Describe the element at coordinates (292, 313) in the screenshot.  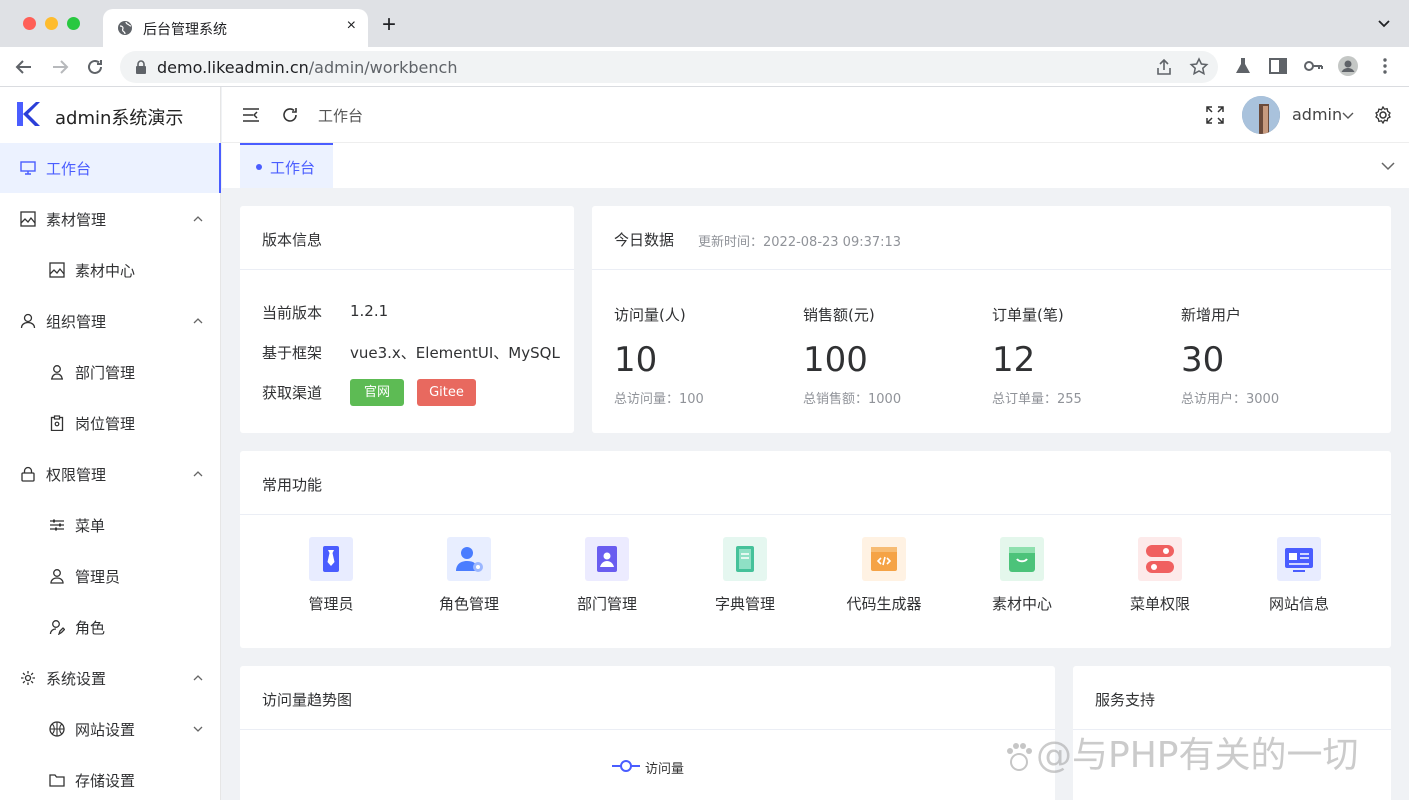
I see `version-label: 当前版本` at that location.